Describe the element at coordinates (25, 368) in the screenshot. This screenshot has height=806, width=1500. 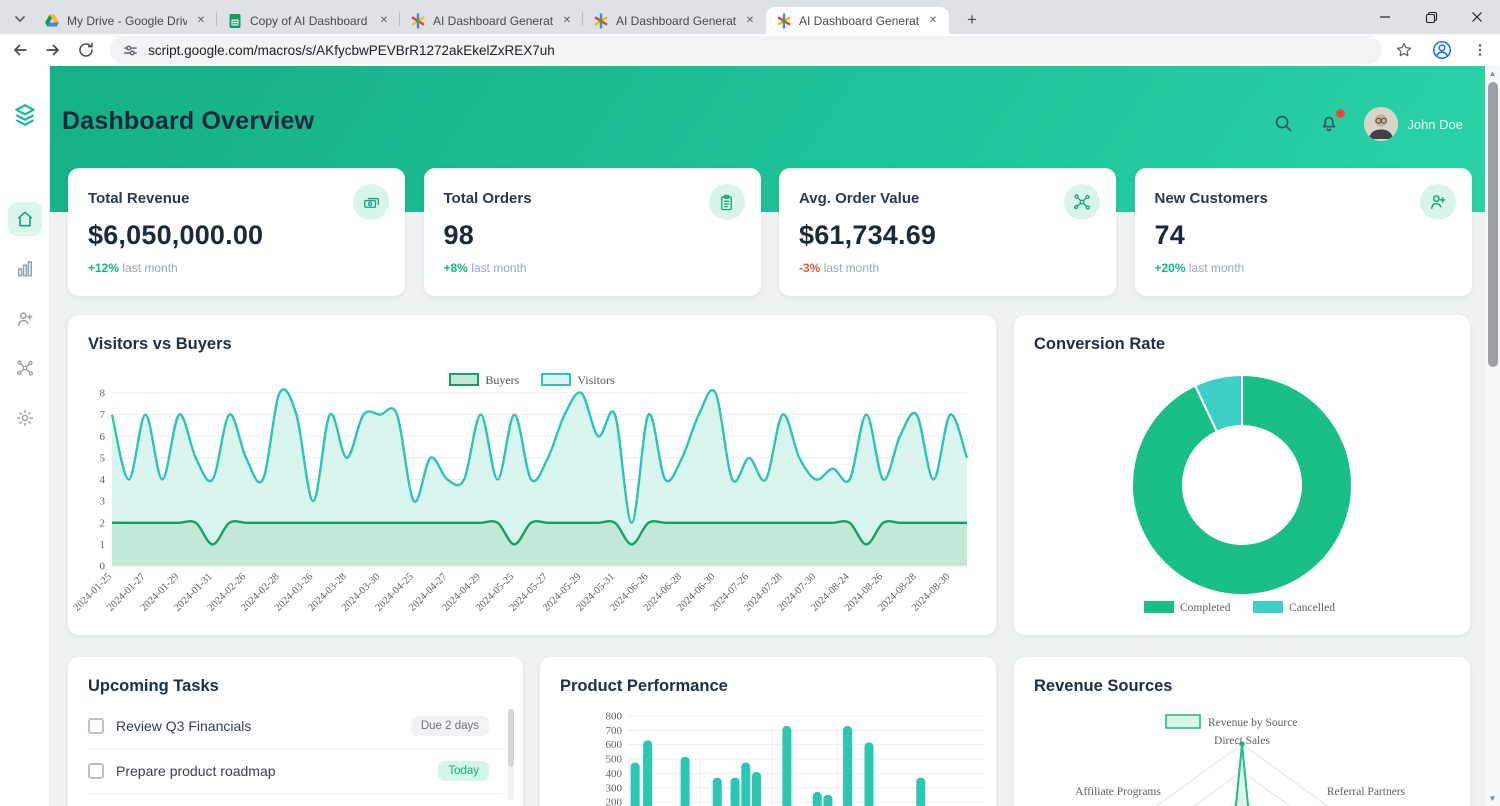
I see `sidebar-item-integrations` at that location.